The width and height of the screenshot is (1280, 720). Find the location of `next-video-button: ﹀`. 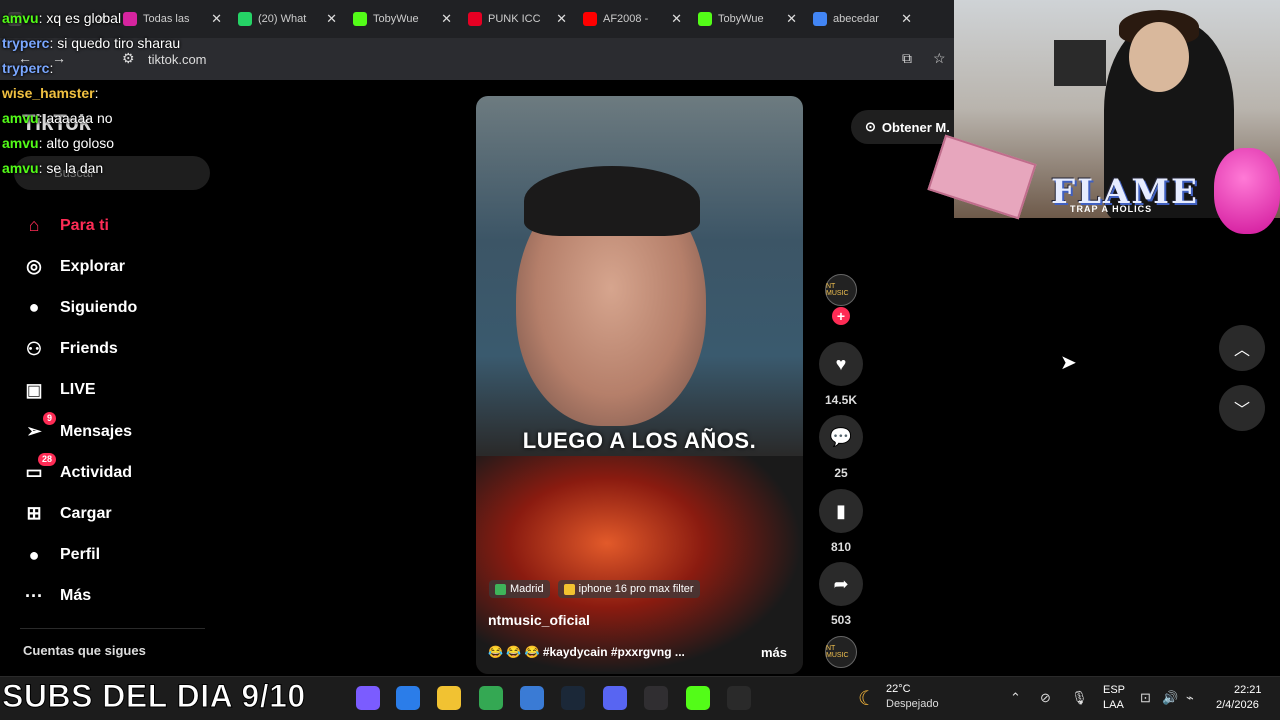

next-video-button: ﹀ is located at coordinates (1242, 408).